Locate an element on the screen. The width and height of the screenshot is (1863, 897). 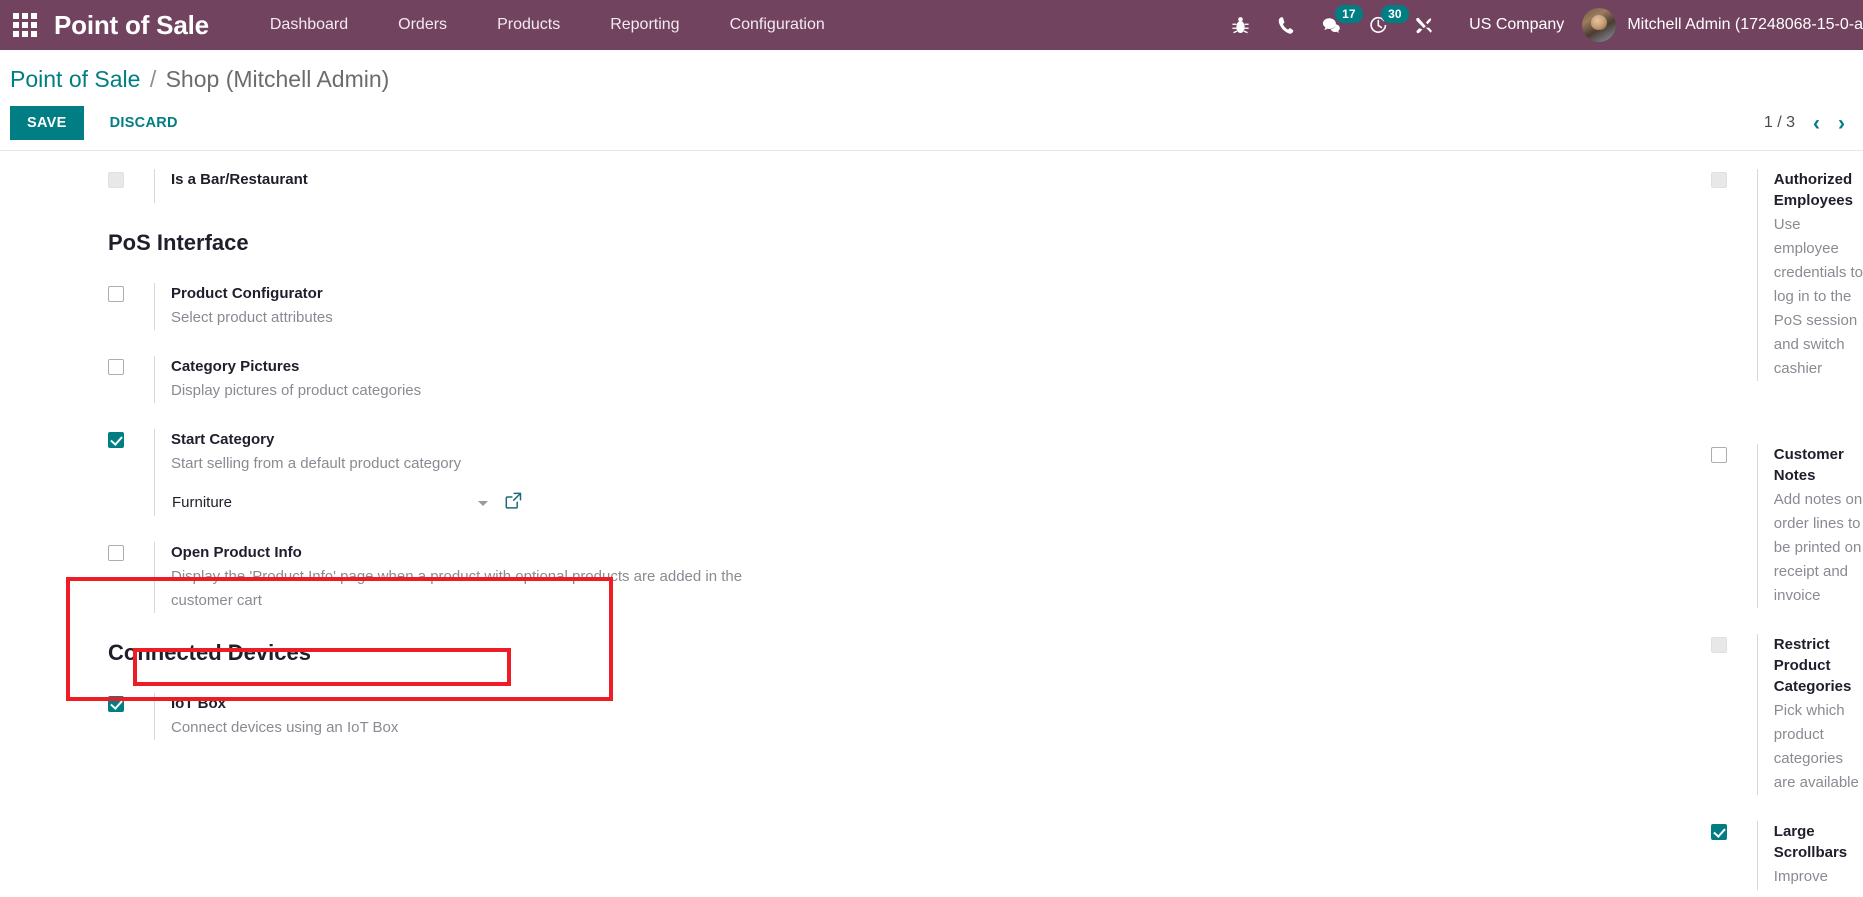
avatar is located at coordinates (1599, 25).